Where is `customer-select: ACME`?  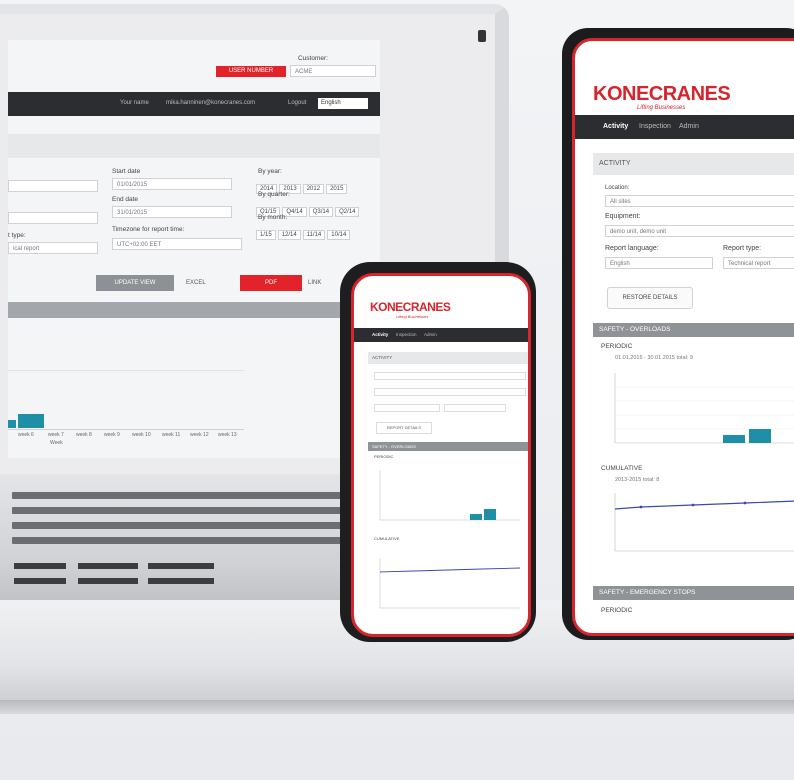
customer-select: ACME is located at coordinates (333, 71).